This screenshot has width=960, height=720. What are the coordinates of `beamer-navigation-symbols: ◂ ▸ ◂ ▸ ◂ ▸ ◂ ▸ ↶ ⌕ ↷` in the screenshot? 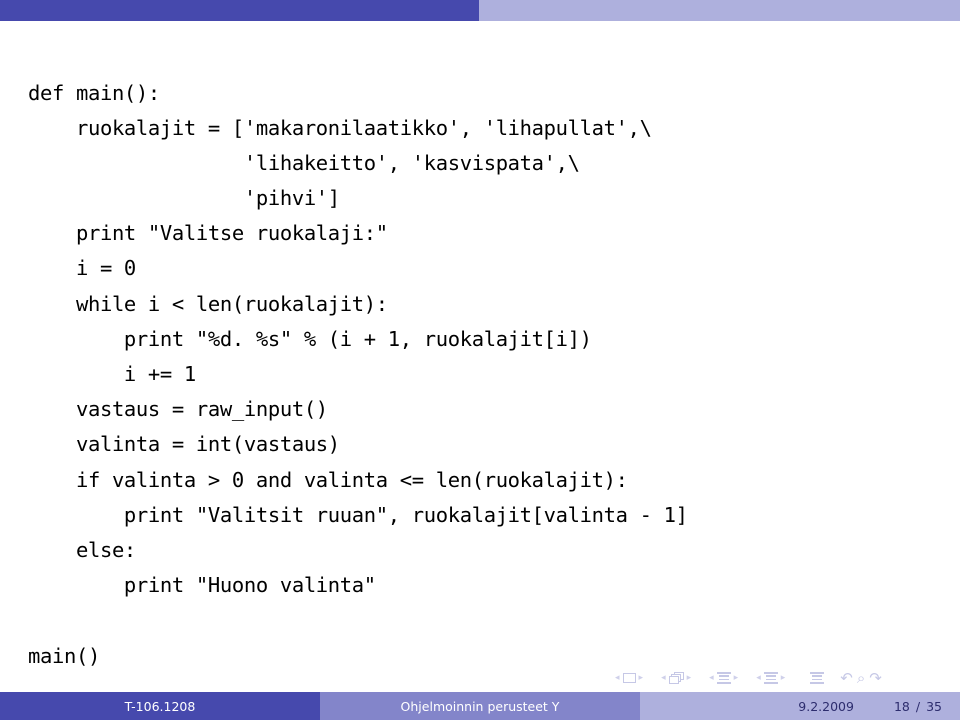 It's located at (780, 678).